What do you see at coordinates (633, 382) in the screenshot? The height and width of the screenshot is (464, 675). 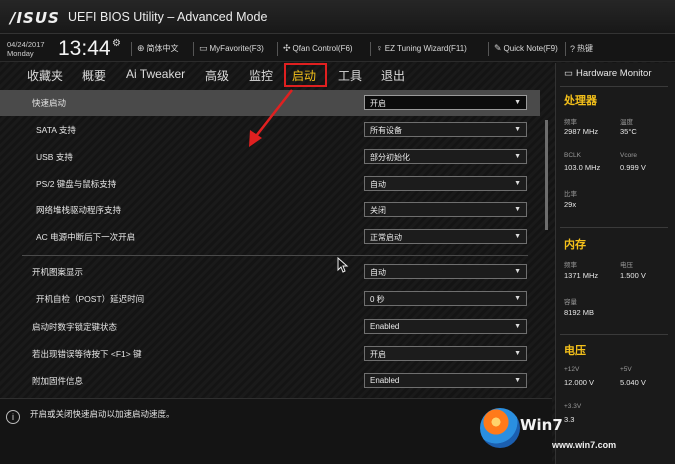 I see `v5-value: 5.040 V` at bounding box center [633, 382].